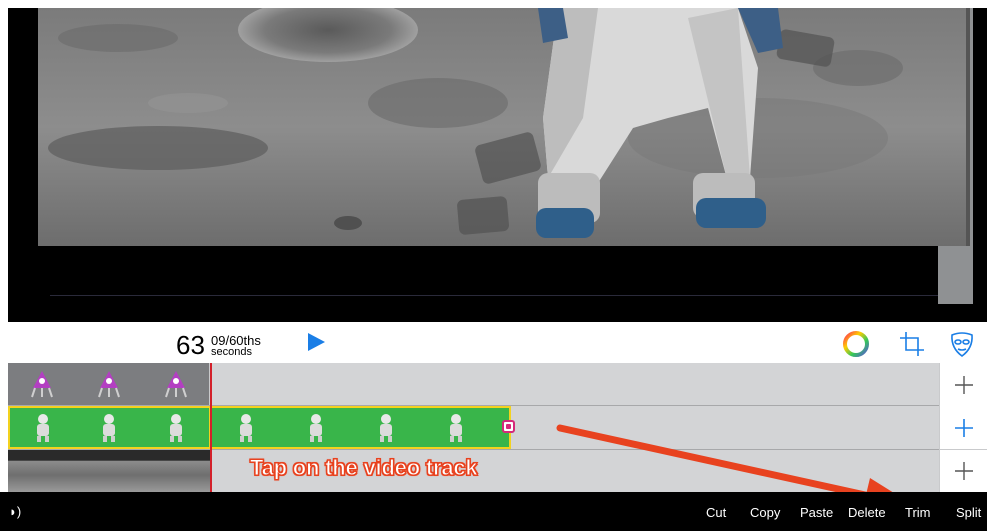  What do you see at coordinates (963, 471) in the screenshot?
I see `add-background-button` at bounding box center [963, 471].